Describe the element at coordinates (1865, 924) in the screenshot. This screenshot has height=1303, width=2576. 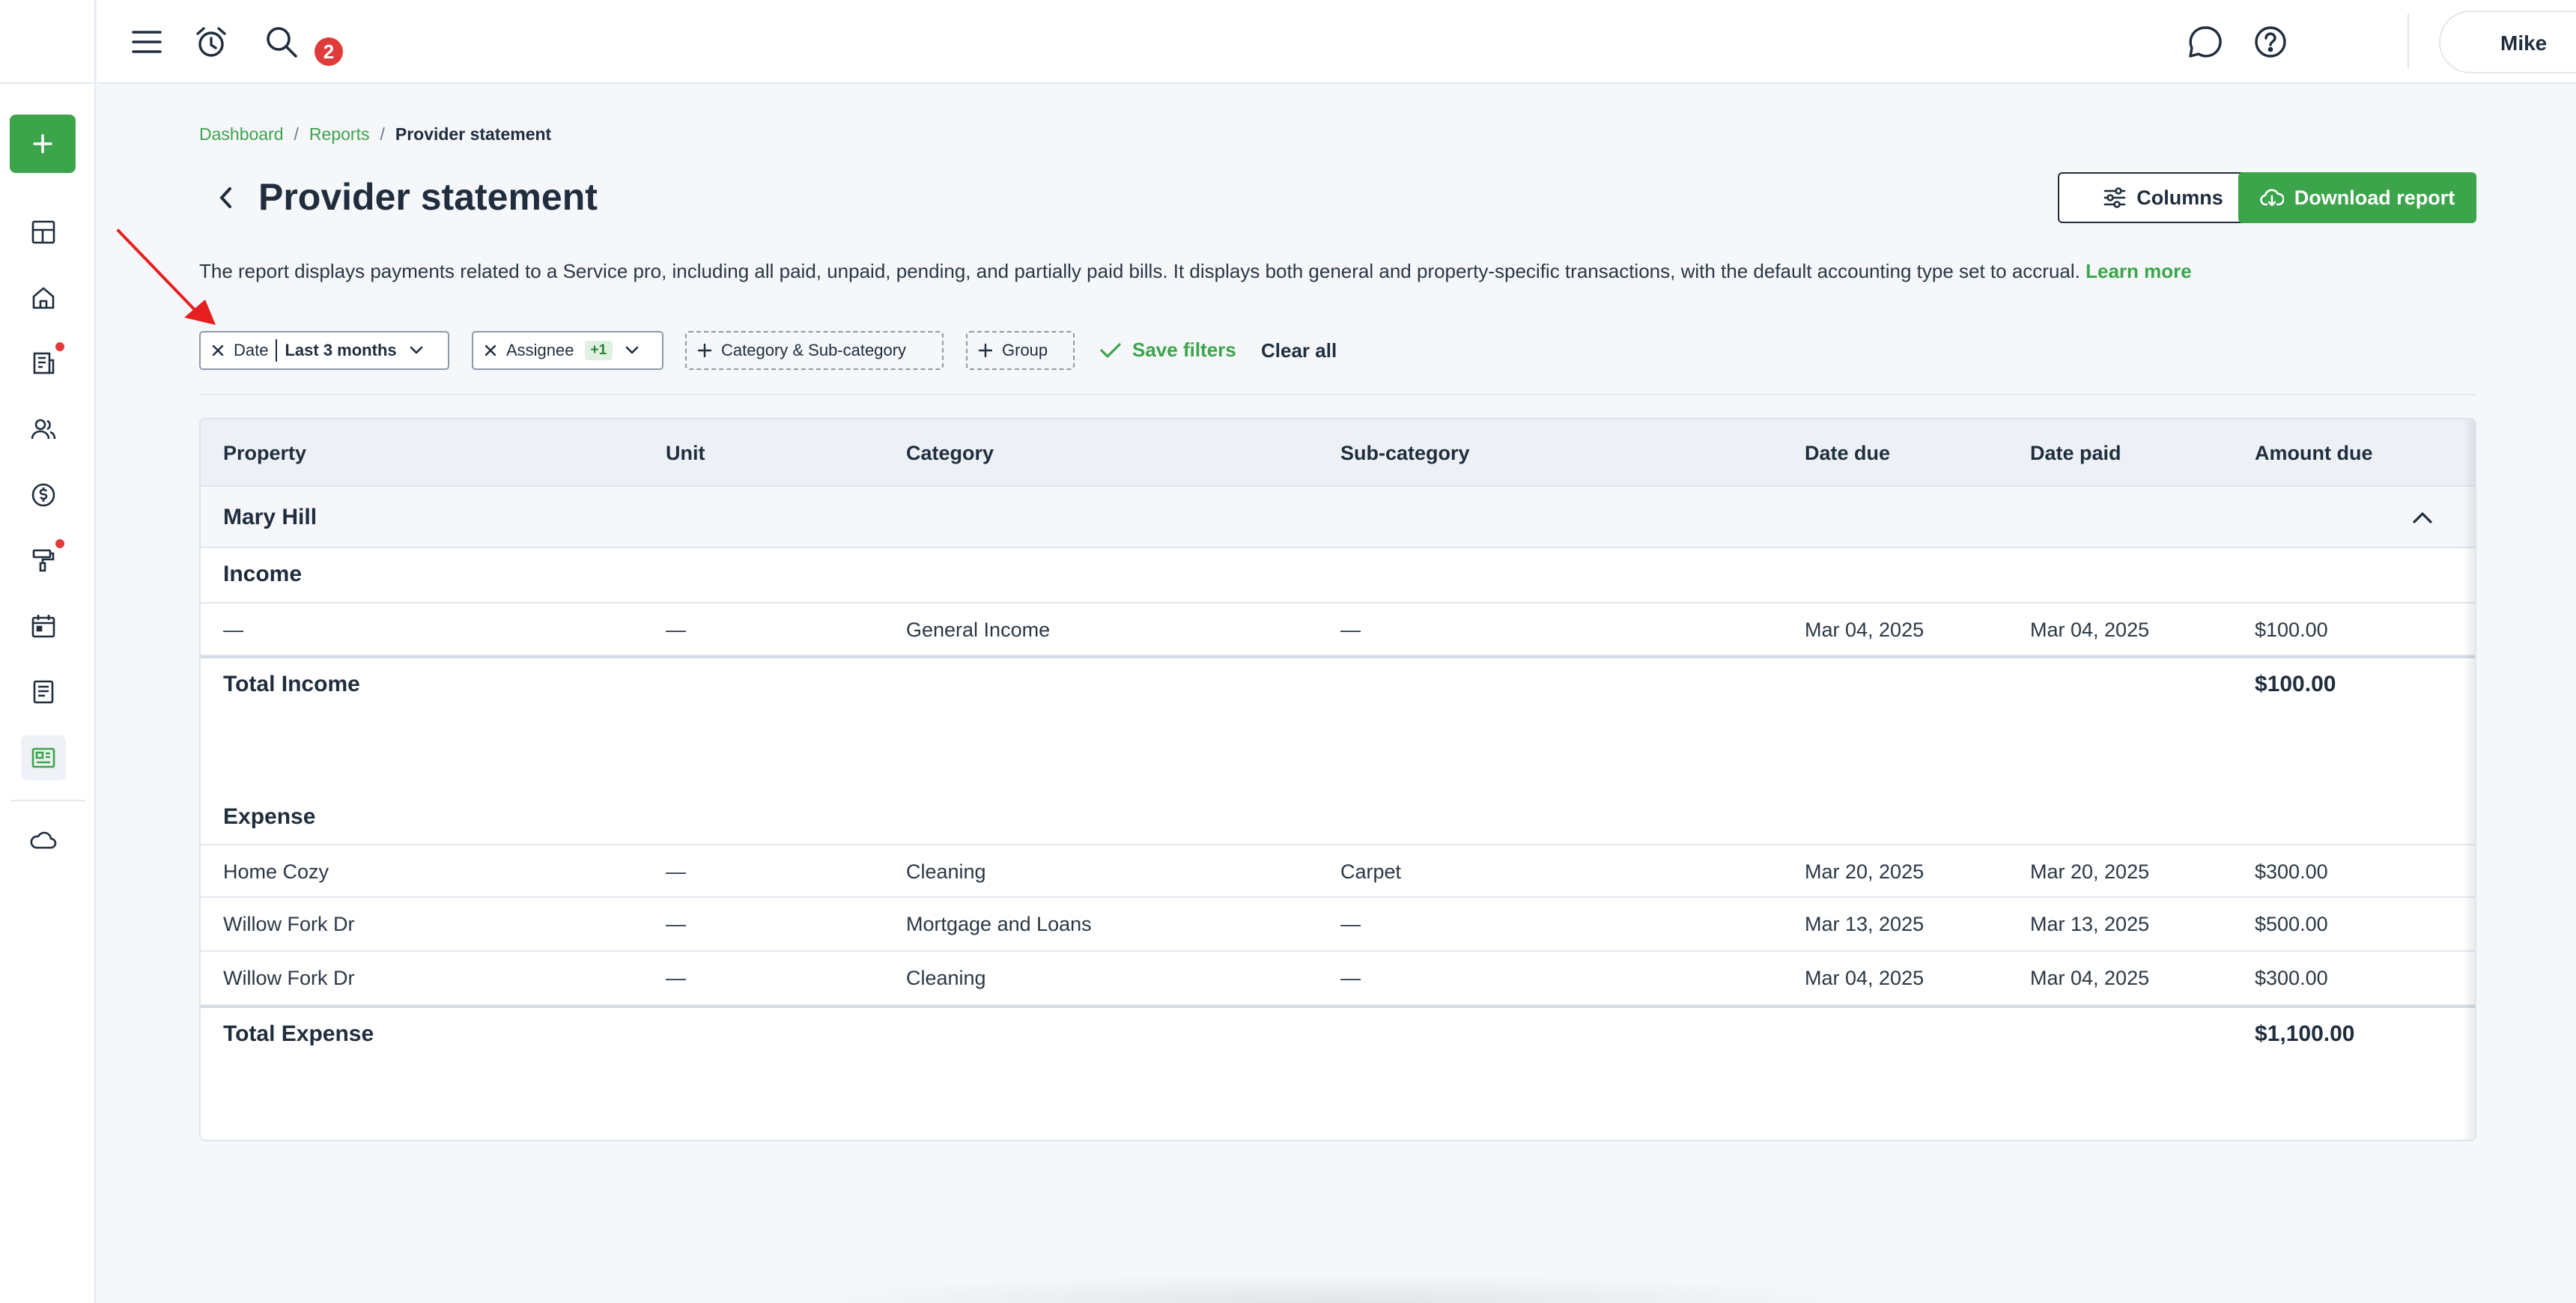
I see `cell-date-due: Mar 13, 2025` at that location.